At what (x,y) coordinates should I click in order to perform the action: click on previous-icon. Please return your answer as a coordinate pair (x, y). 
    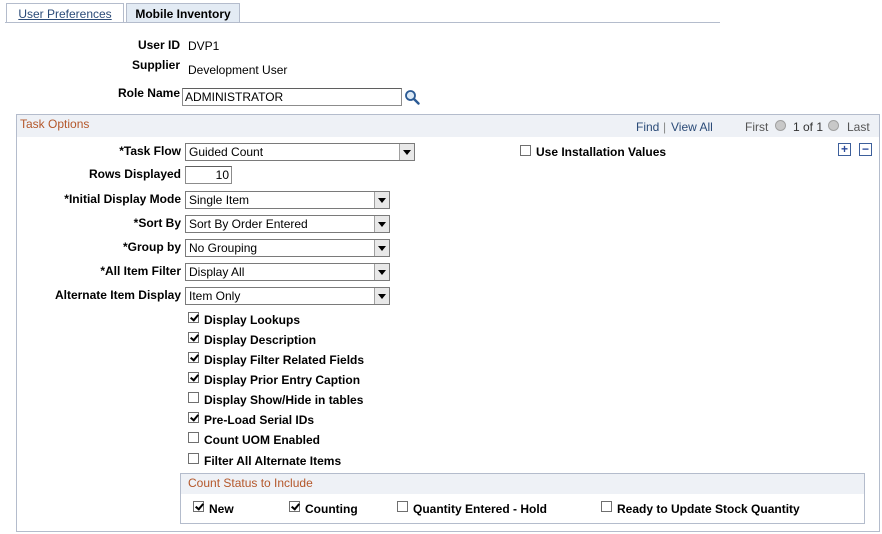
    Looking at the image, I should click on (780, 125).